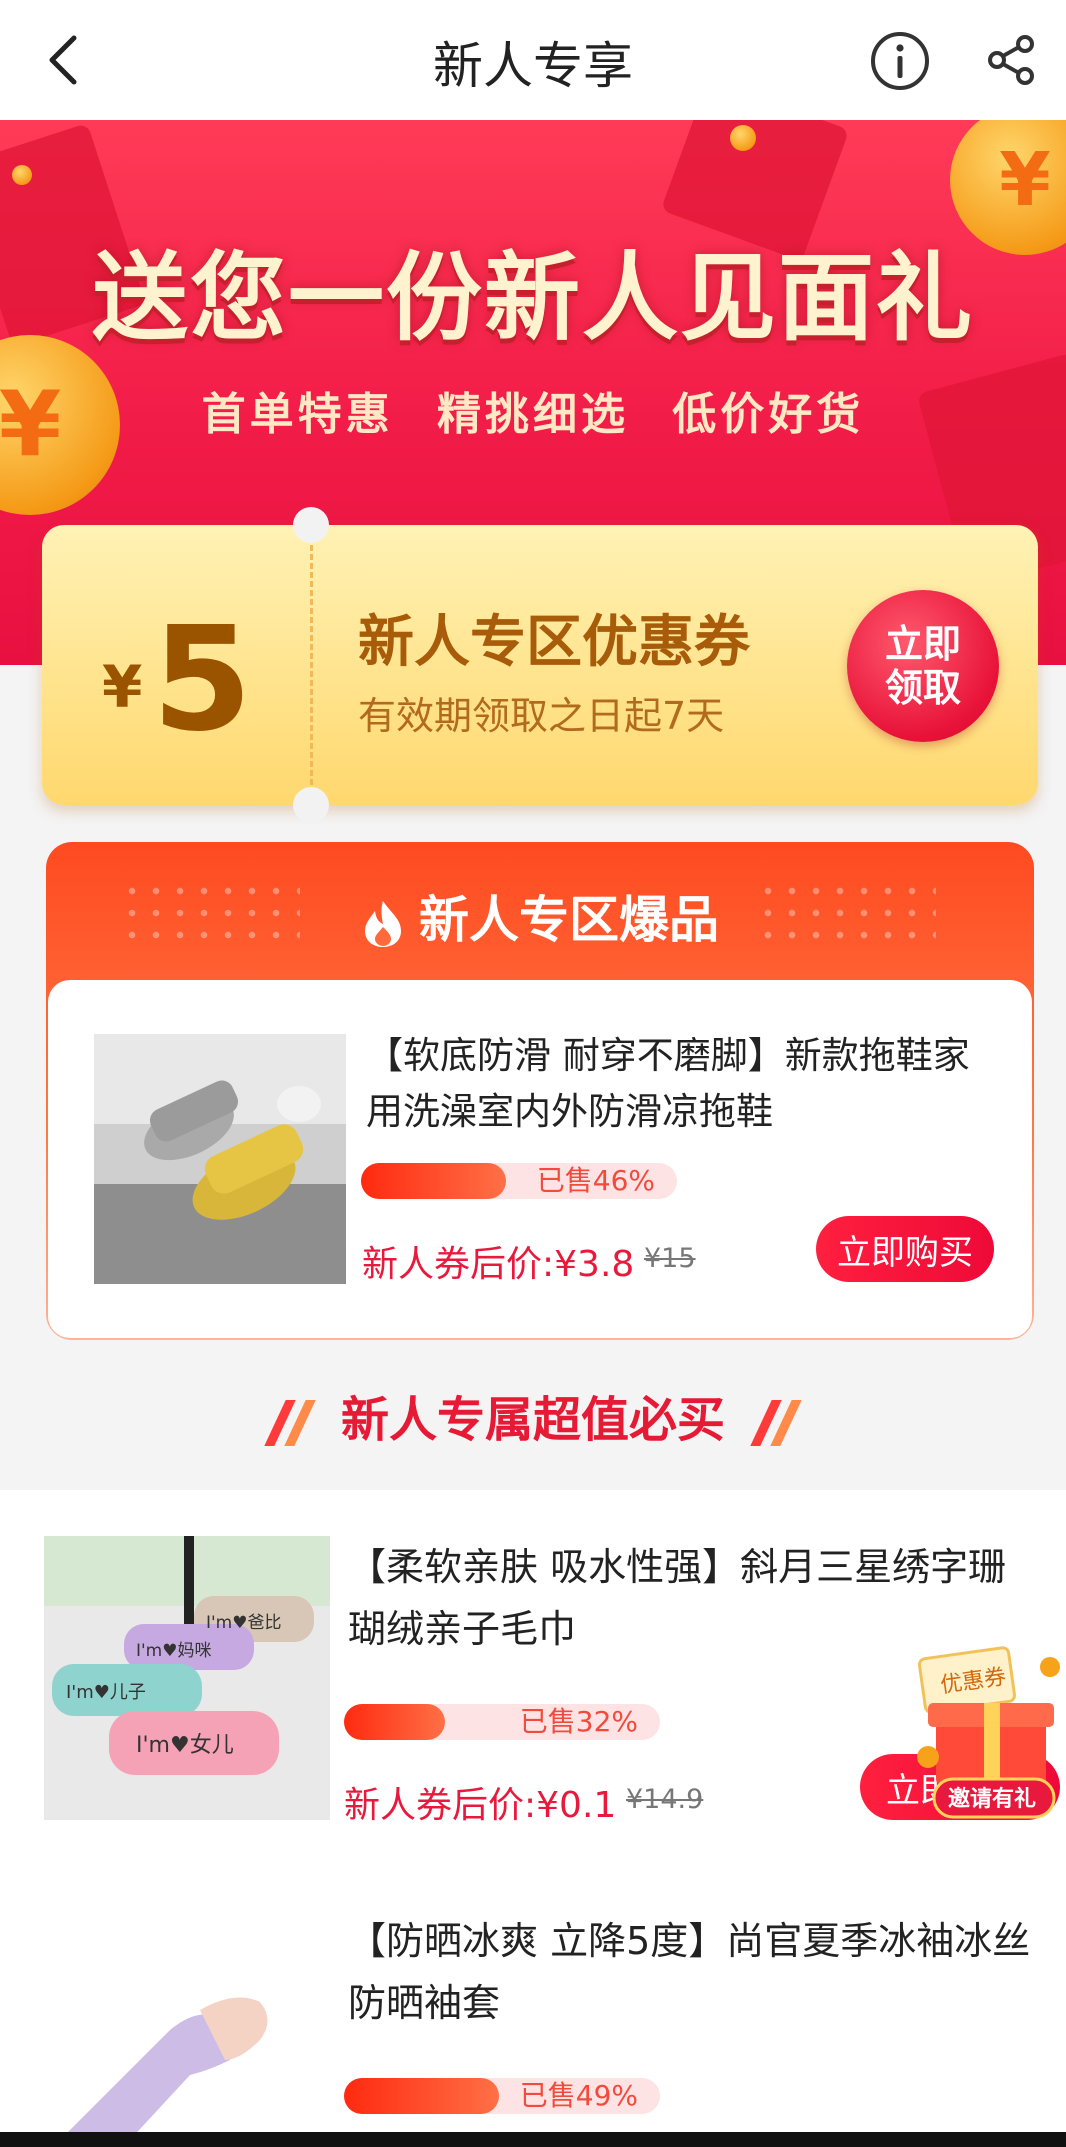  I want to click on towel-illustration: I'm♥爸比 I'm♥妈咪 I'm♥儿子 I'm♥女儿, so click(187, 1678).